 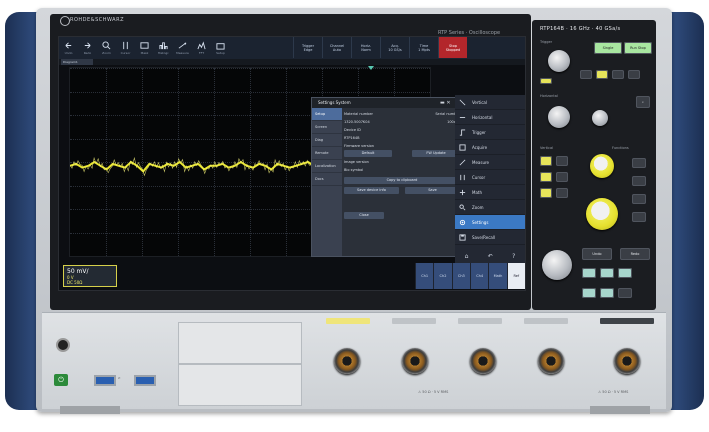 I want to click on redo-button: Redo, so click(x=87, y=48).